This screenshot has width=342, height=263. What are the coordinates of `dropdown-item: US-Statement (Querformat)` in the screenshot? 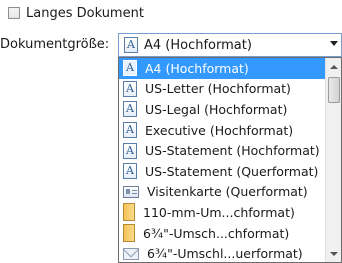 It's located at (222, 171).